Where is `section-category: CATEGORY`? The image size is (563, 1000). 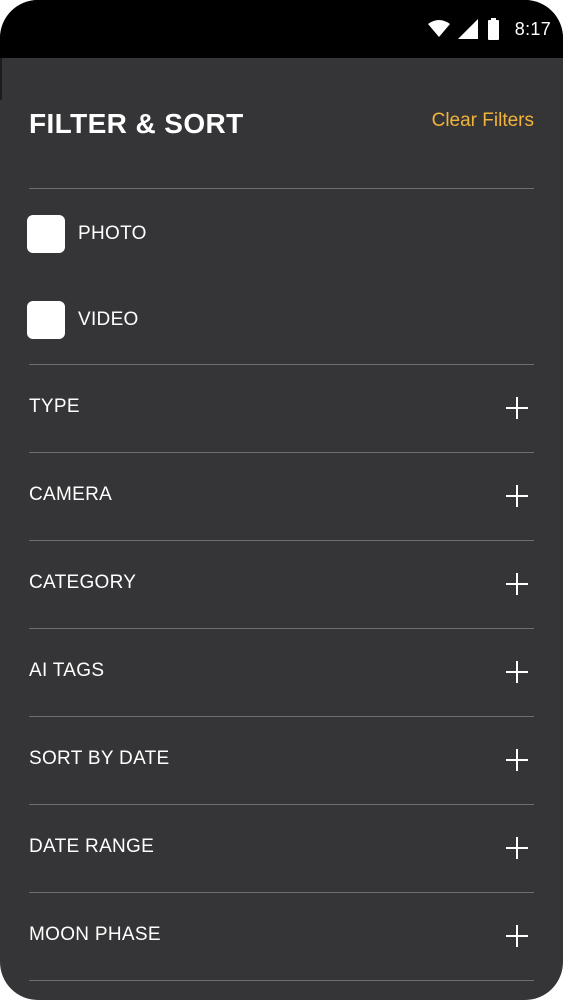
section-category: CATEGORY is located at coordinates (281, 583).